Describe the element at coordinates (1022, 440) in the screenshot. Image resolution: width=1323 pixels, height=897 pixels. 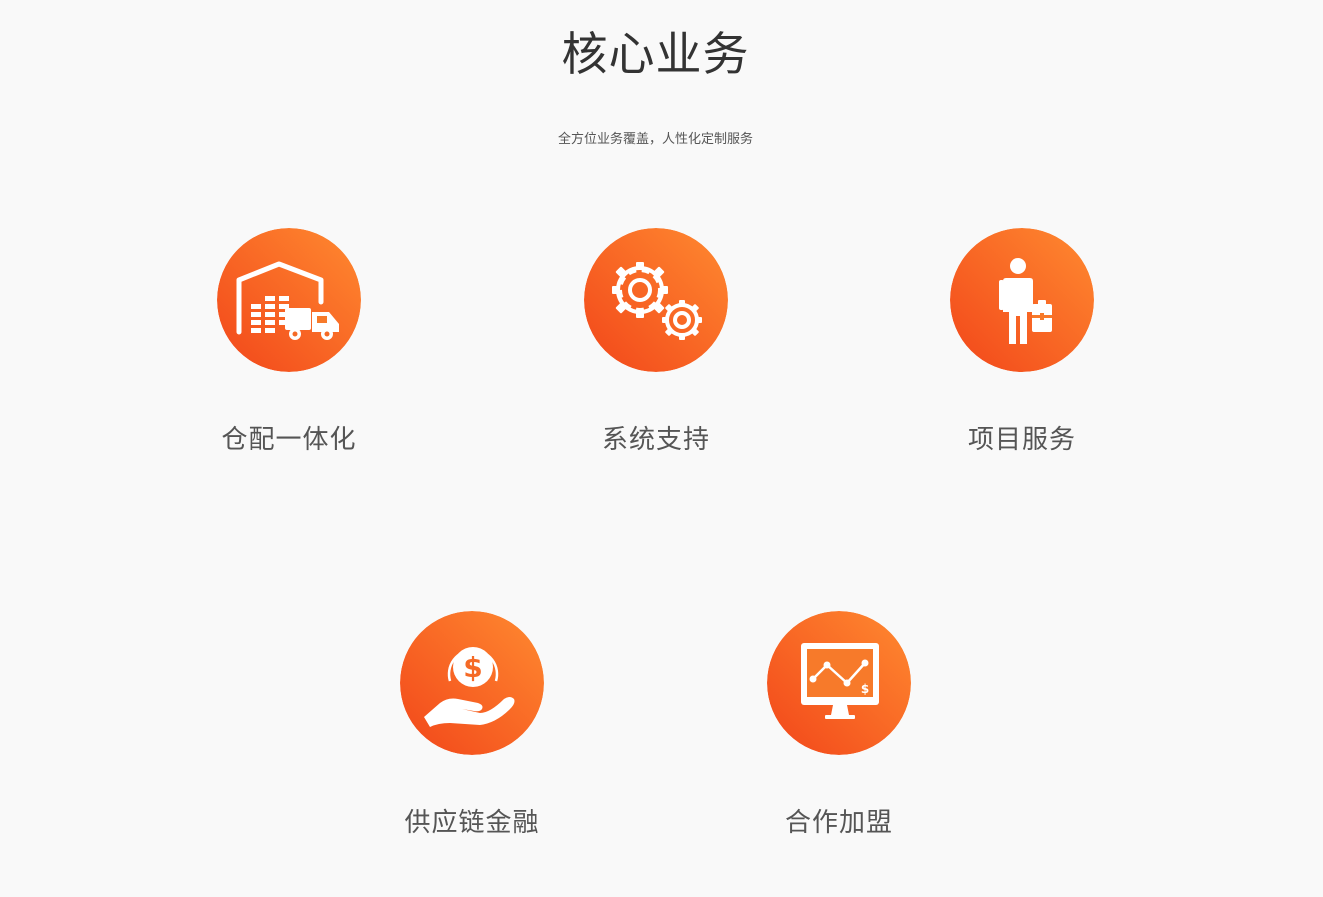
I see `service-label: 项目服务` at that location.